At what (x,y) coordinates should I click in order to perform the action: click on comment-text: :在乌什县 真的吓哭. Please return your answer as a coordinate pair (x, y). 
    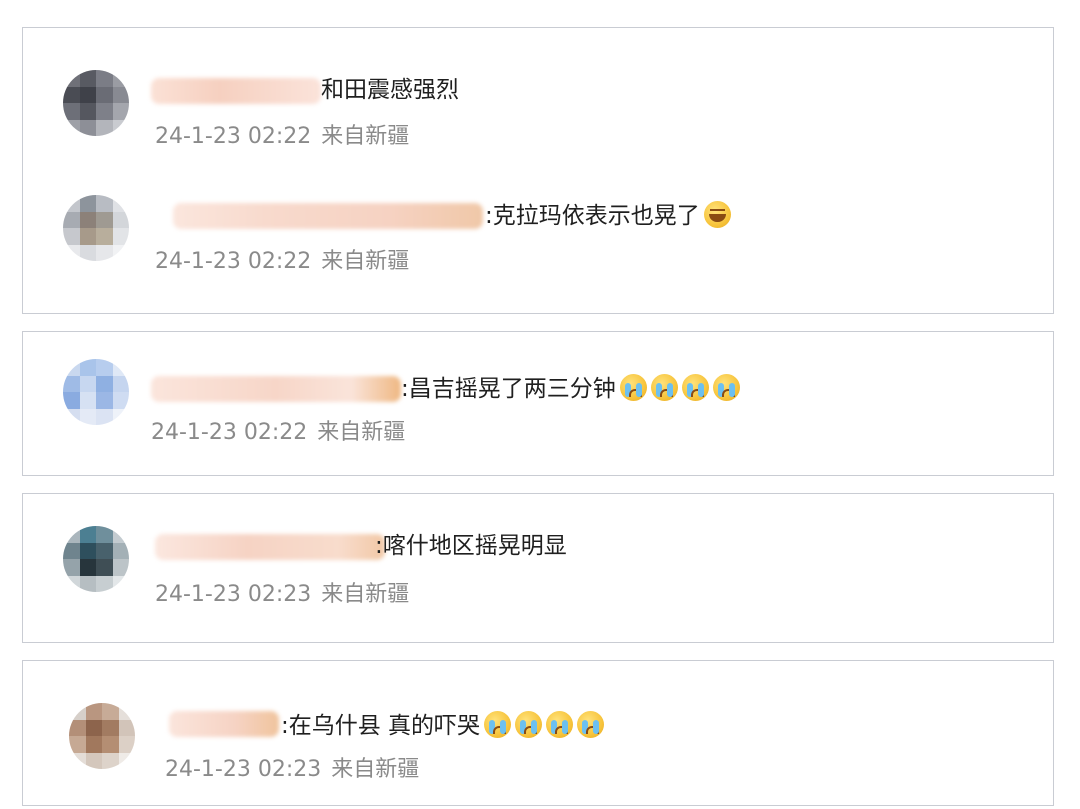
    Looking at the image, I should click on (443, 725).